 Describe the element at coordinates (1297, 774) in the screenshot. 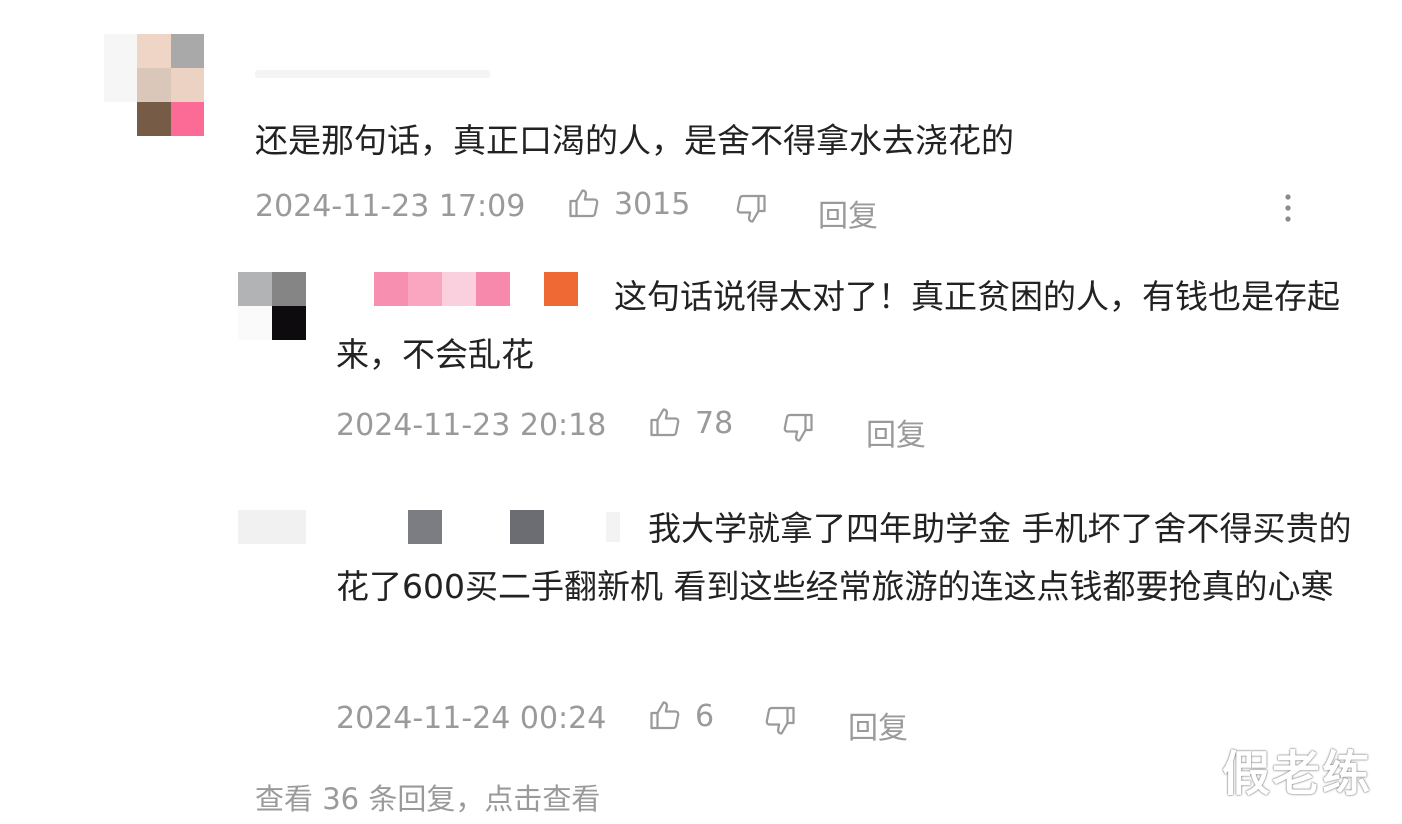

I see `watermark: 假老练` at that location.